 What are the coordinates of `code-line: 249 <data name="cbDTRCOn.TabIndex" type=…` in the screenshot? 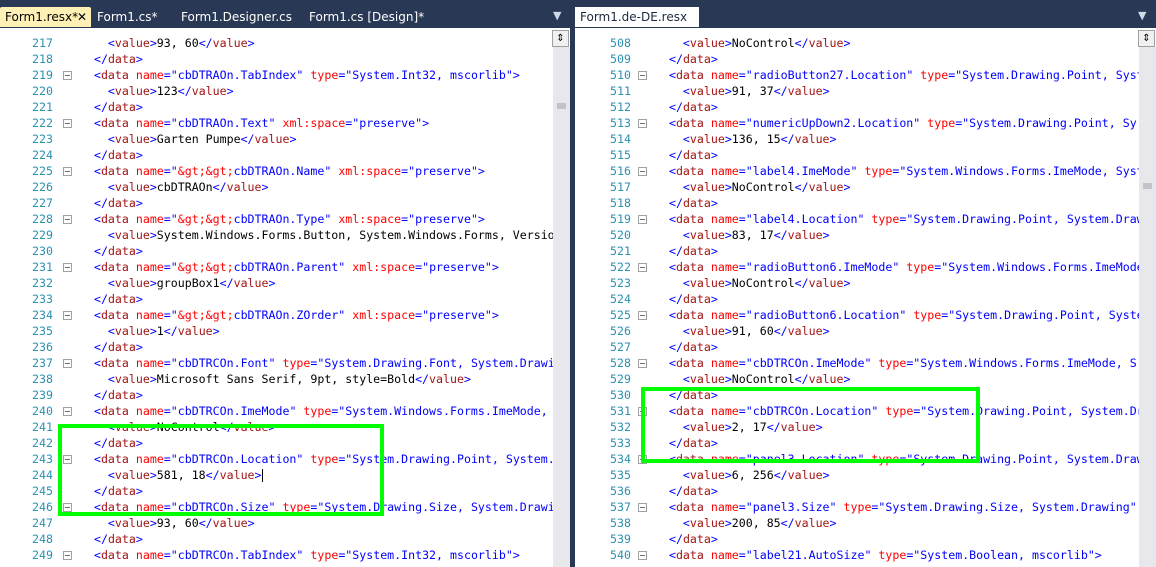 It's located at (276, 555).